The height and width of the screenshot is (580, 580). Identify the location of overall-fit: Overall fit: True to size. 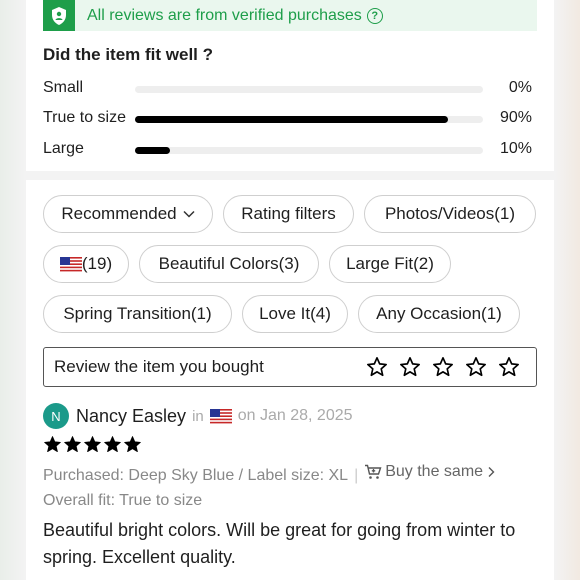
(123, 500).